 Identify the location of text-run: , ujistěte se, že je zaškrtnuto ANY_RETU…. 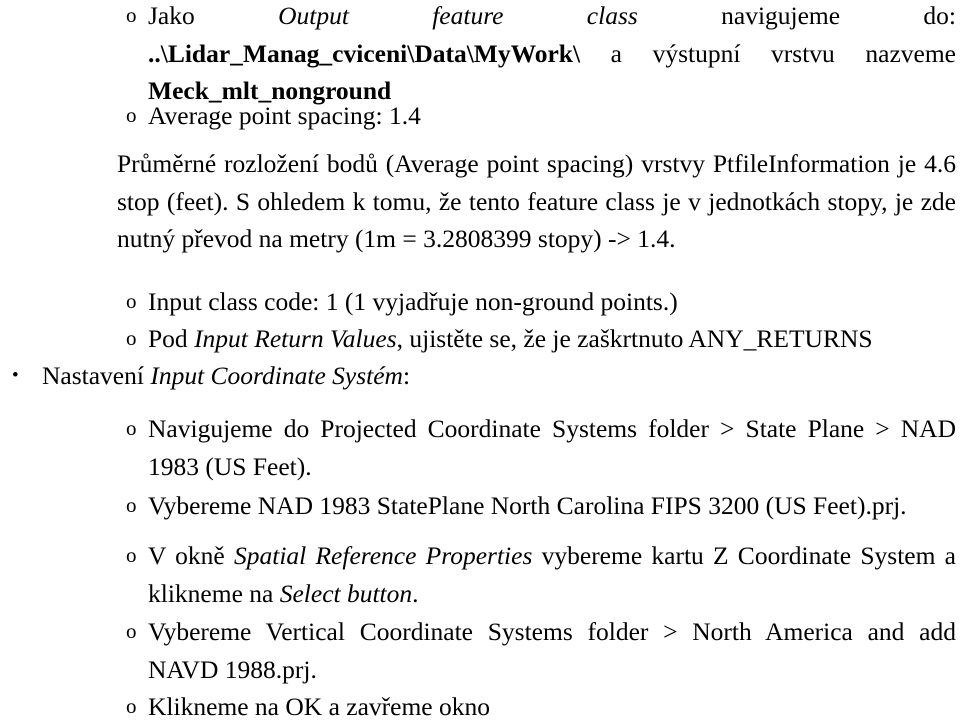
(634, 338).